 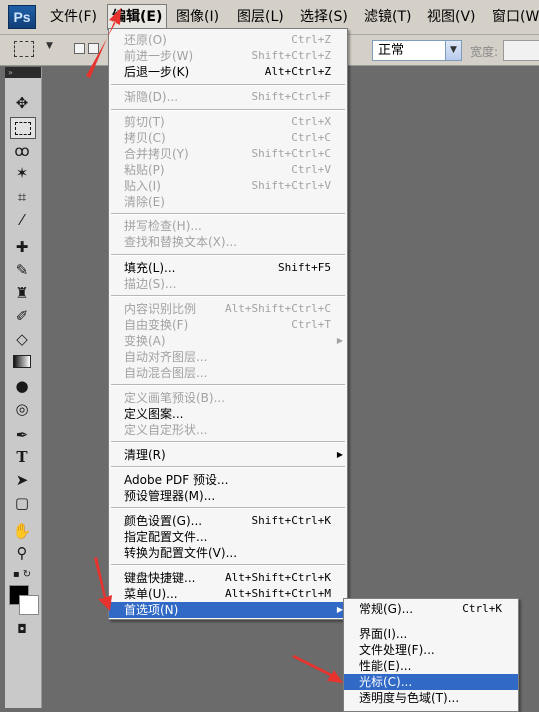 What do you see at coordinates (22, 151) in the screenshot?
I see `lasso-tool-icon: ꝏ` at bounding box center [22, 151].